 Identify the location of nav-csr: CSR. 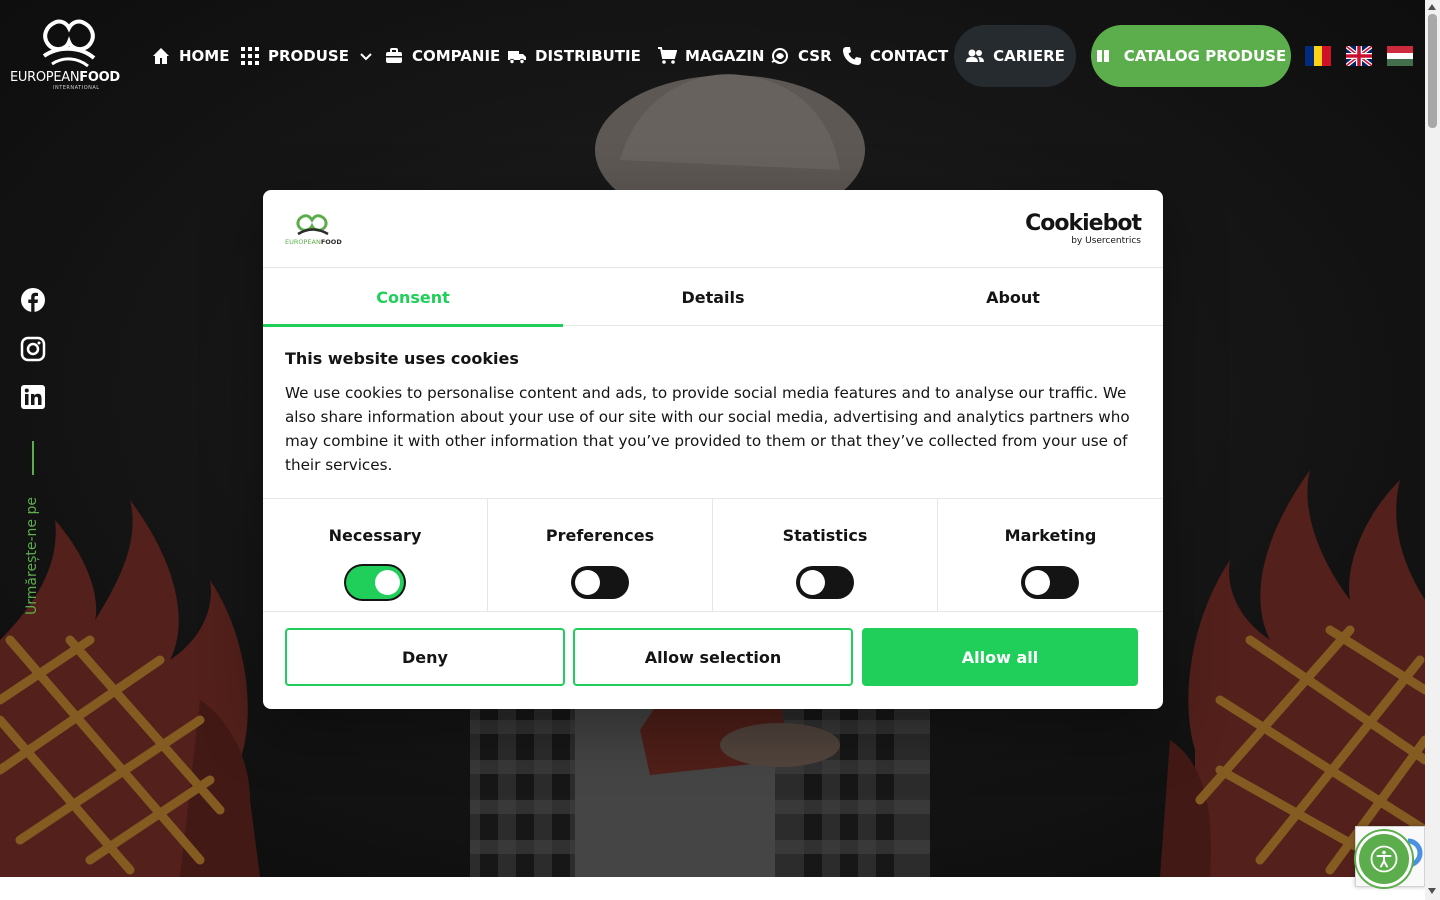
(801, 56).